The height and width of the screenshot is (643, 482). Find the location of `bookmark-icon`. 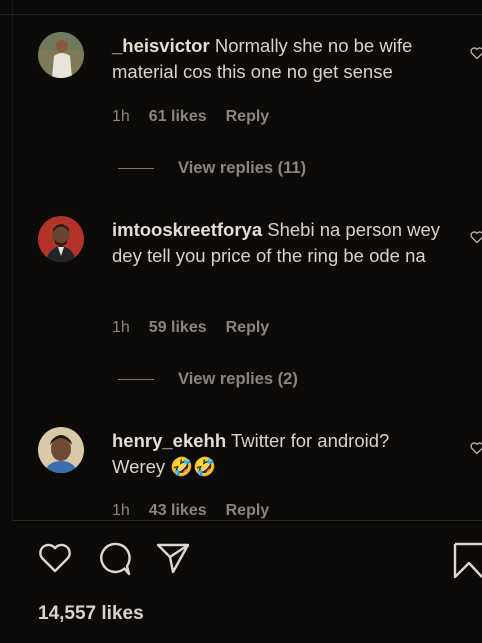

bookmark-icon is located at coordinates (467, 561).